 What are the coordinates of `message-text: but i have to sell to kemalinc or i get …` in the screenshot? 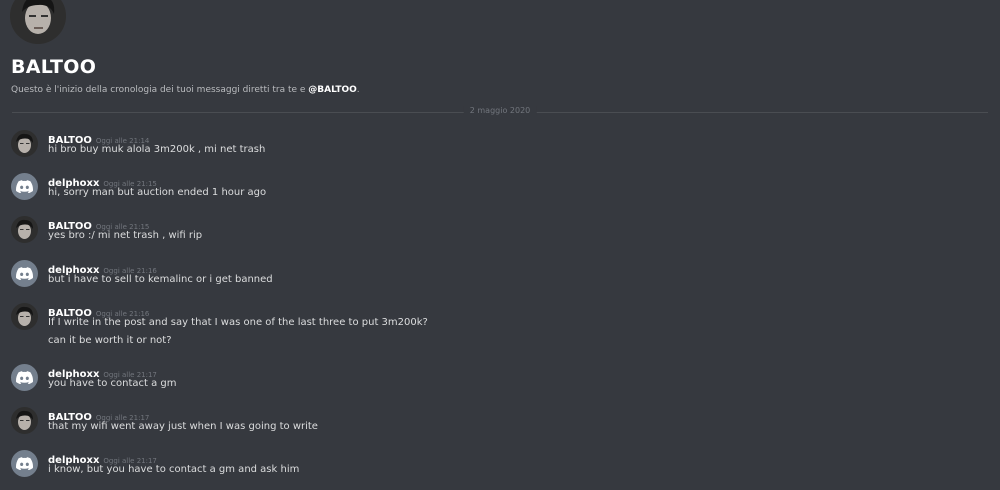 It's located at (160, 279).